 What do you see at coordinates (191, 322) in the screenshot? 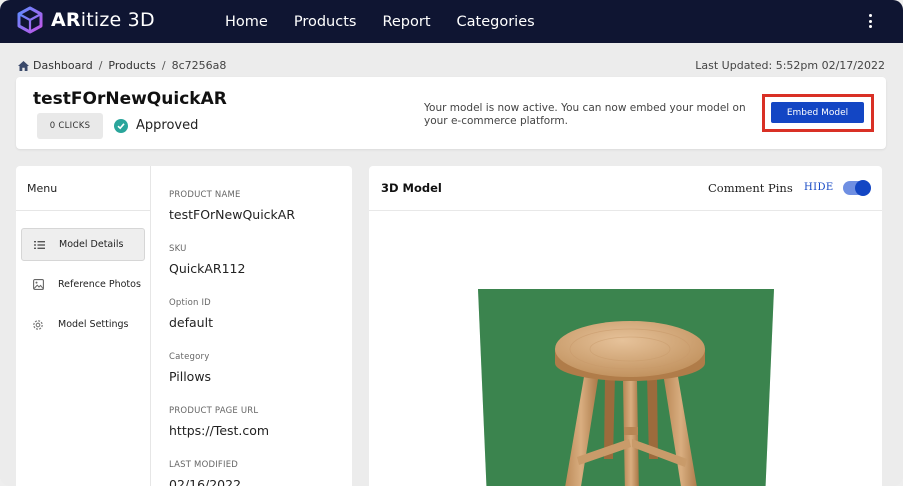
I see `option-id-value: default` at bounding box center [191, 322].